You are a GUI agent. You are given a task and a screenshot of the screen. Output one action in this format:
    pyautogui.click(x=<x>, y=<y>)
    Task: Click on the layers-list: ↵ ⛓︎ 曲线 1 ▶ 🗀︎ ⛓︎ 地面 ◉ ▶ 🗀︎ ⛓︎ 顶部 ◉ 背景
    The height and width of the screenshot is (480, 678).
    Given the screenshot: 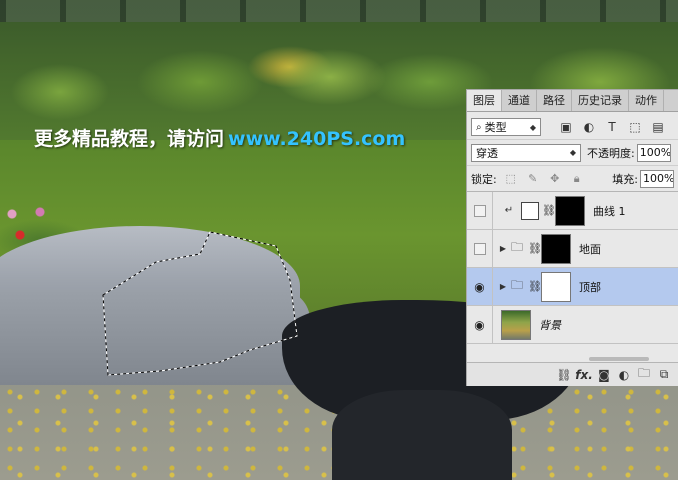 What is the action you would take?
    pyautogui.click(x=572, y=267)
    